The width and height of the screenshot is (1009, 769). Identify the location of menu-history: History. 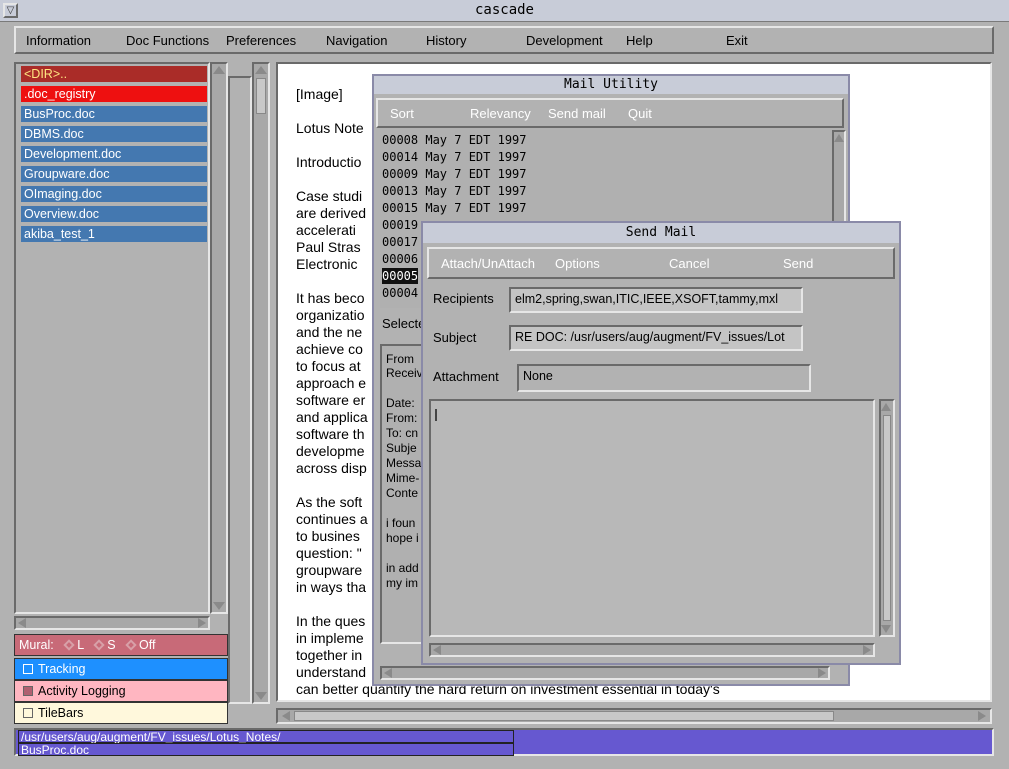
(446, 40).